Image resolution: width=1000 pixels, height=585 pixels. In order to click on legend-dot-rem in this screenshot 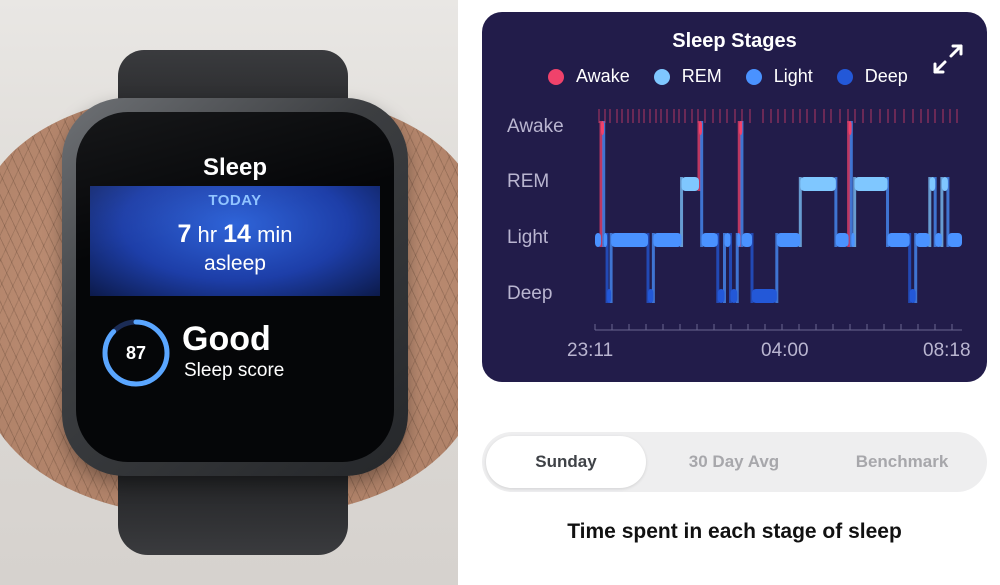, I will do `click(661, 76)`.